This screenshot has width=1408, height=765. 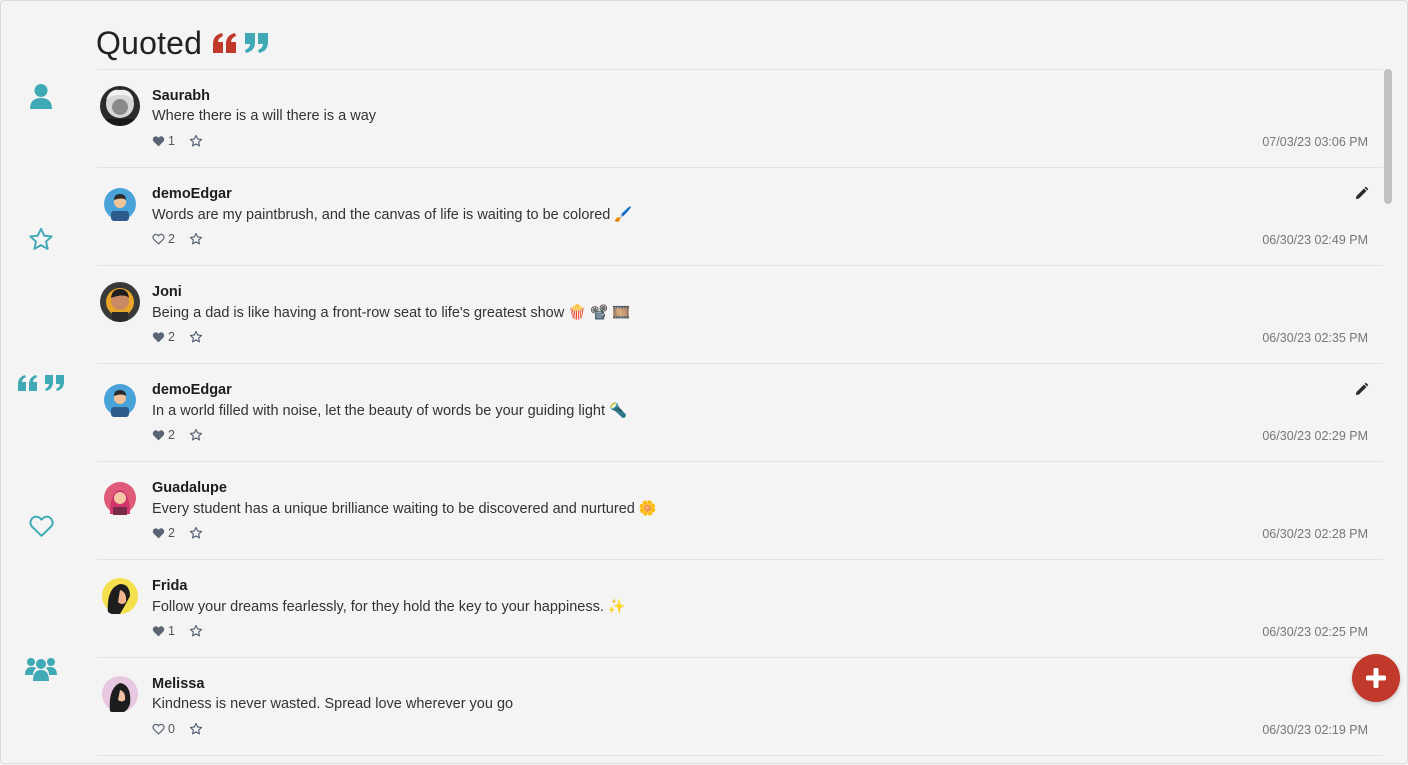 I want to click on users-icon, so click(x=41, y=669).